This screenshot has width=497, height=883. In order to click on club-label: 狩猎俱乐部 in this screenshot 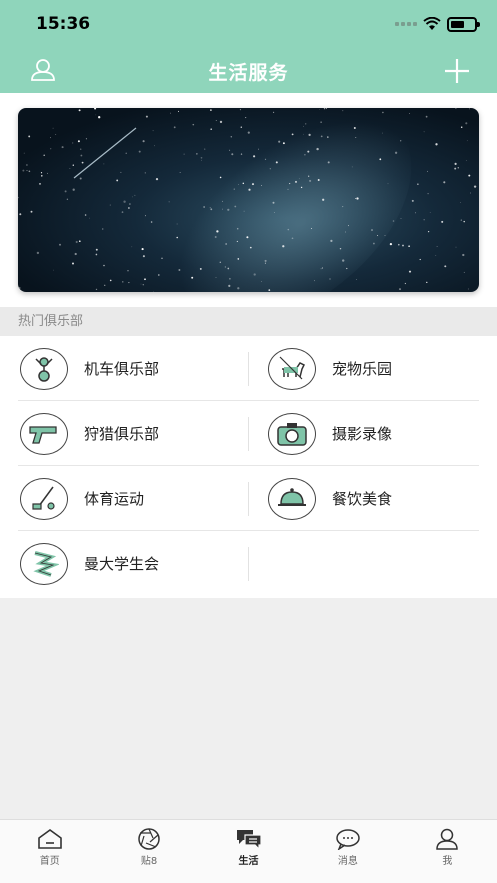, I will do `click(122, 434)`.